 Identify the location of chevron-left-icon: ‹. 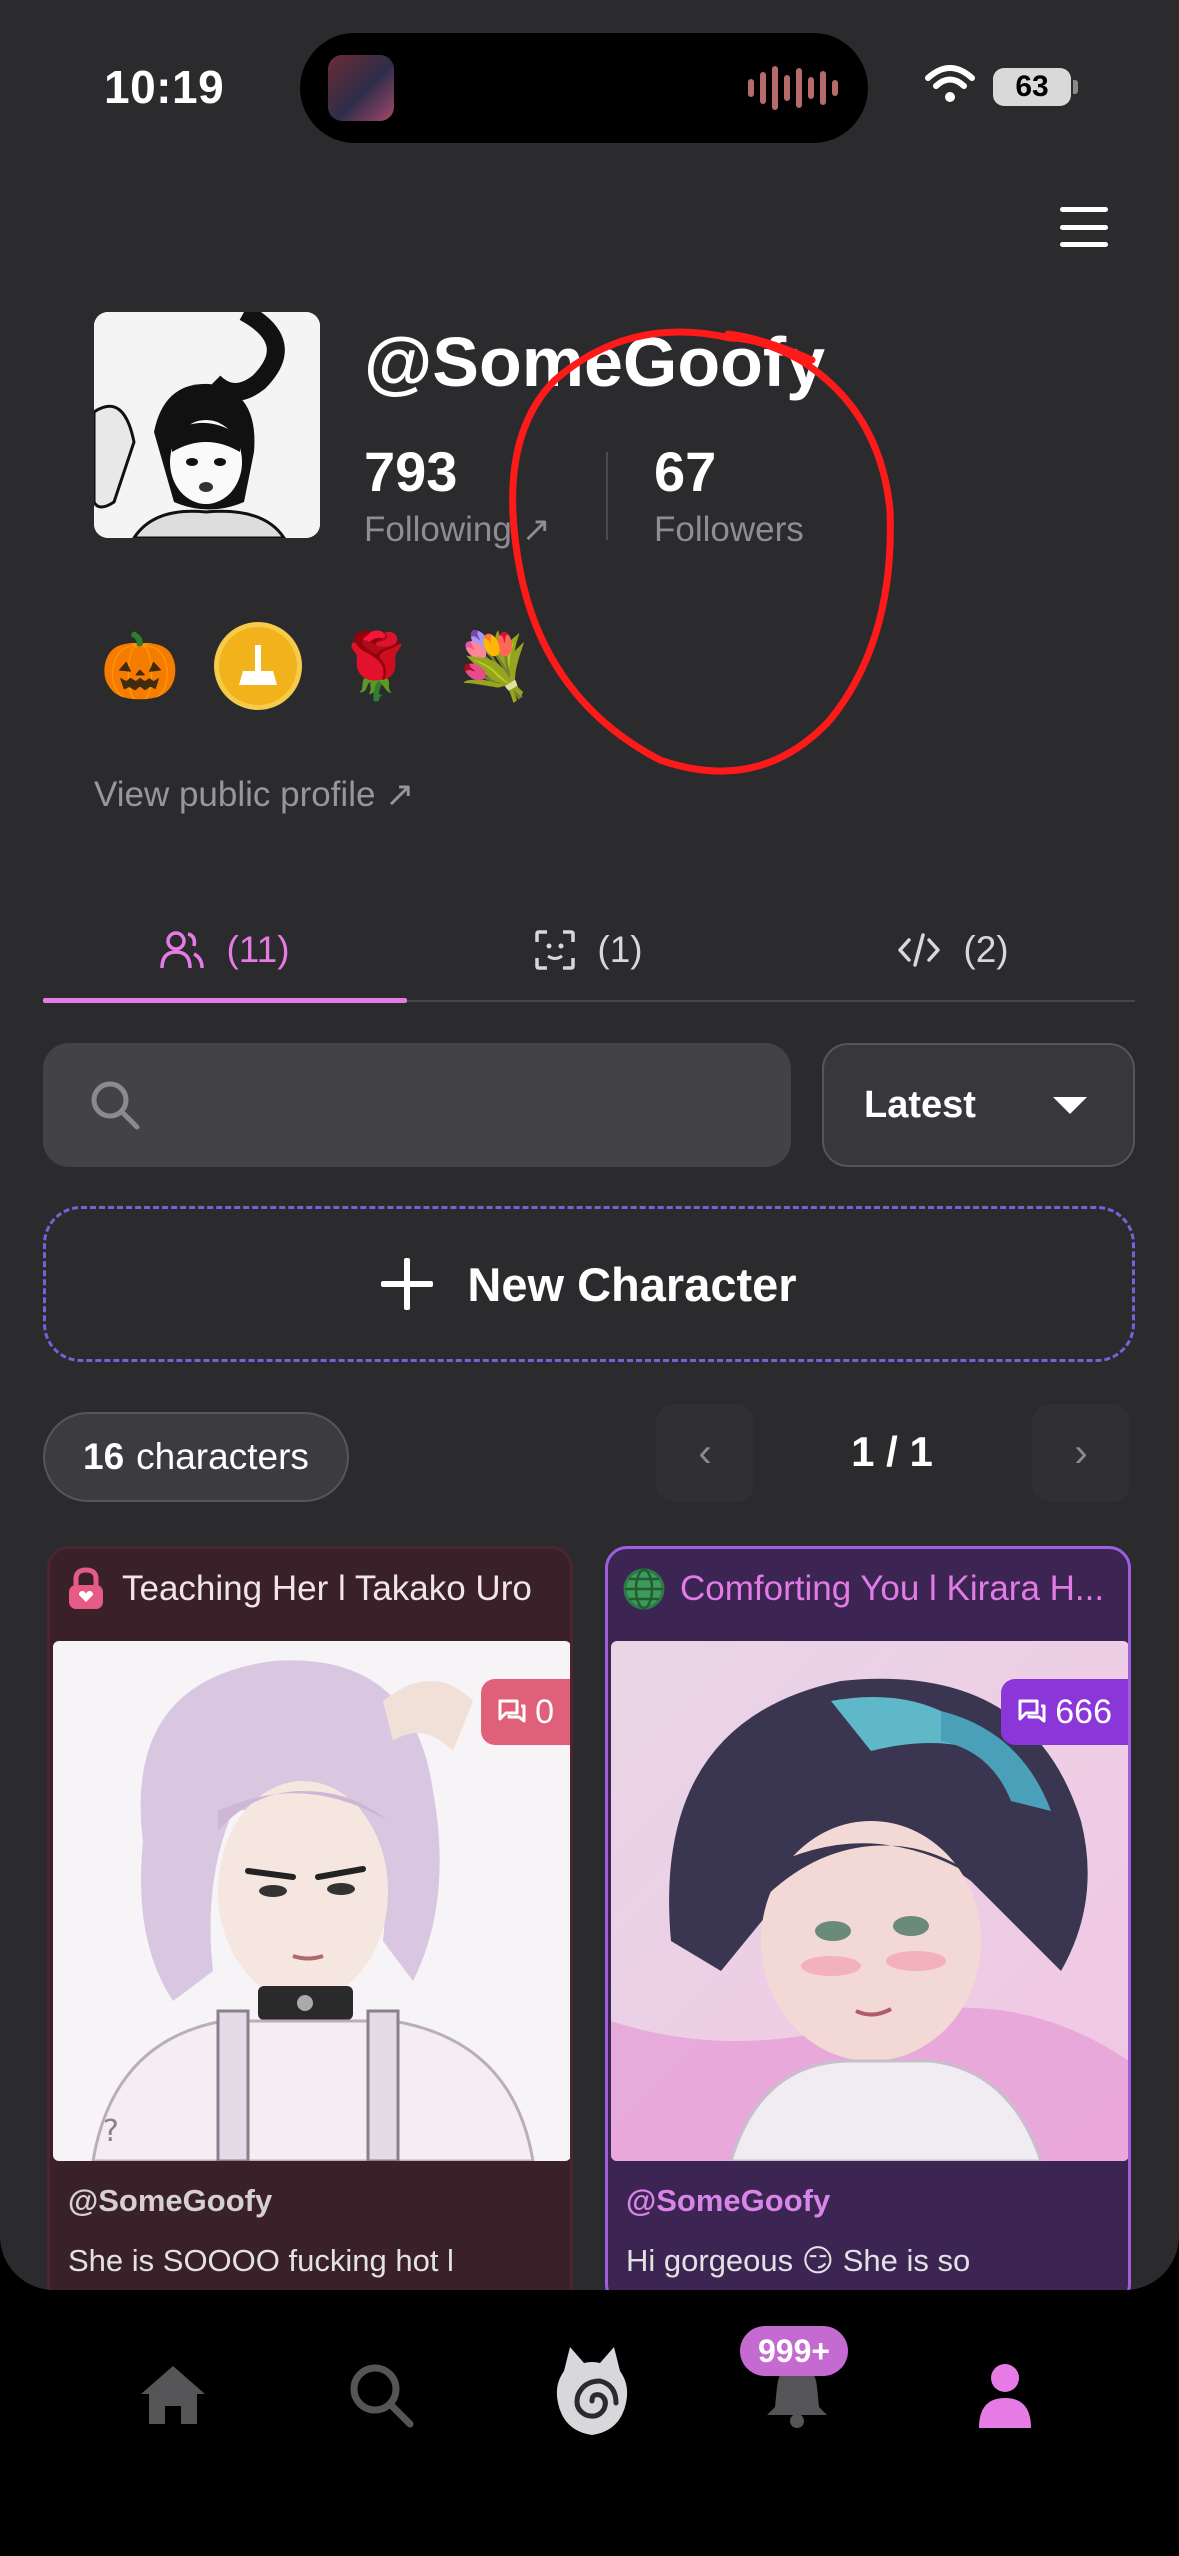
(705, 1452).